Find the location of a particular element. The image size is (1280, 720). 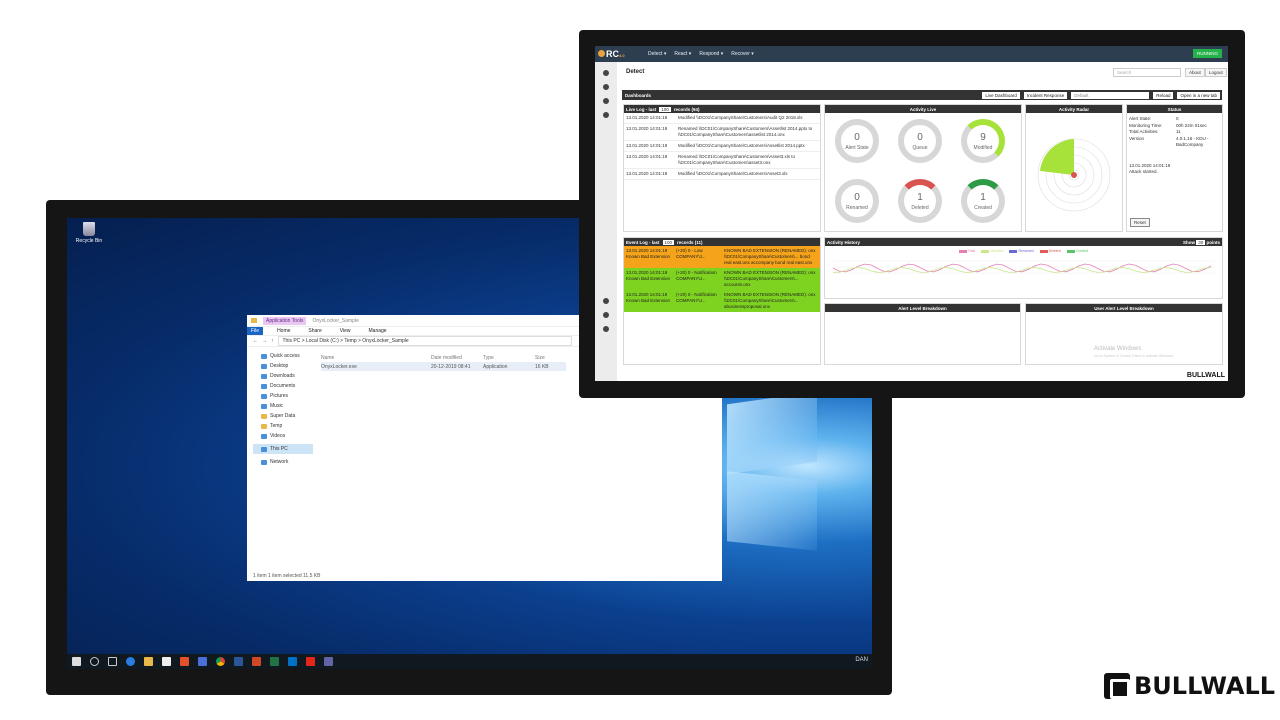

task-view-icon is located at coordinates (112, 661).